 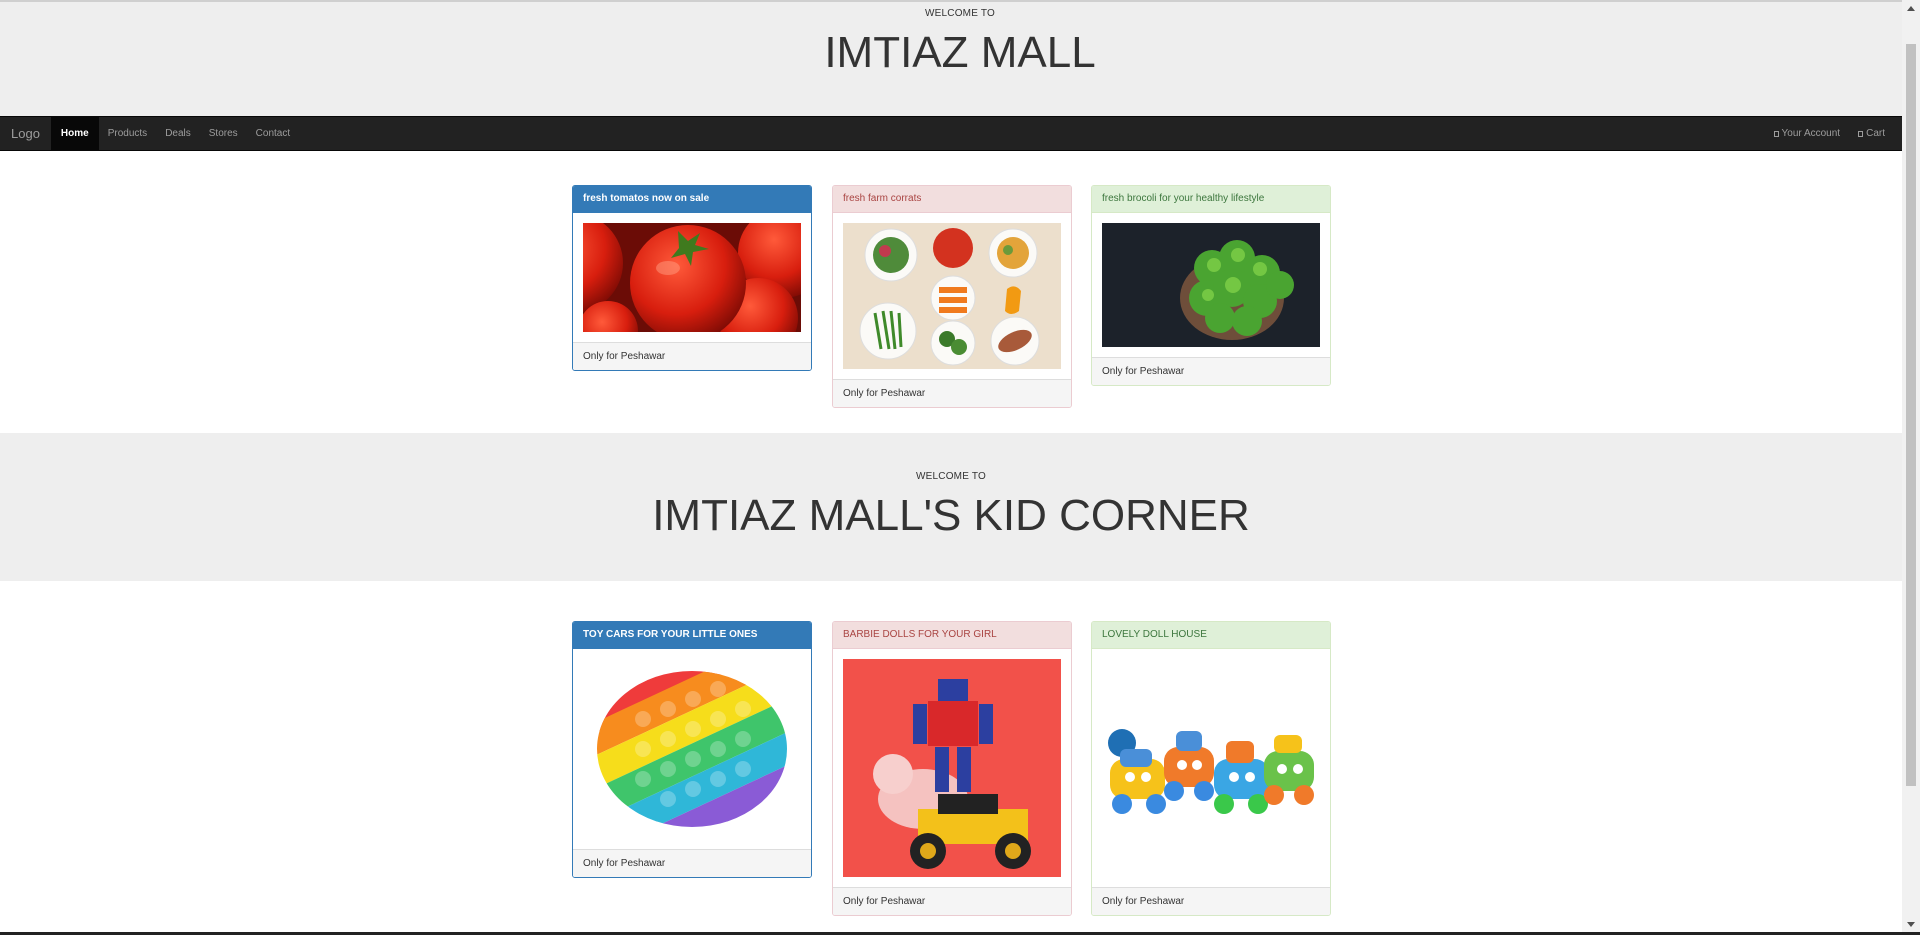 What do you see at coordinates (127, 133) in the screenshot?
I see `nav-products: Products` at bounding box center [127, 133].